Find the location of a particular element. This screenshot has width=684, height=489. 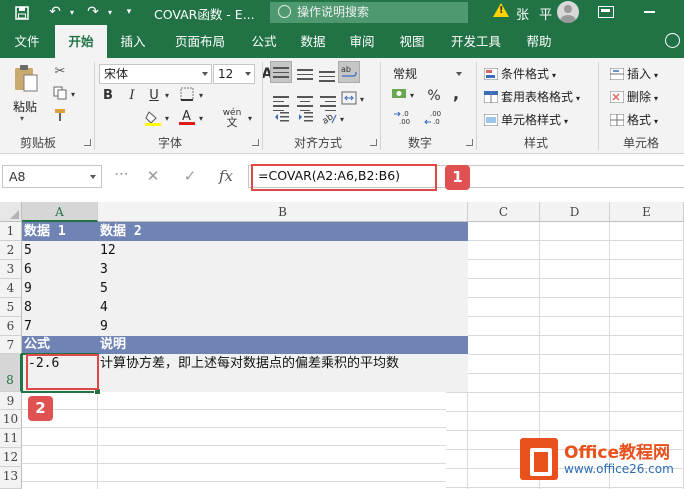

cell-b1: 数据 2 is located at coordinates (283, 231).